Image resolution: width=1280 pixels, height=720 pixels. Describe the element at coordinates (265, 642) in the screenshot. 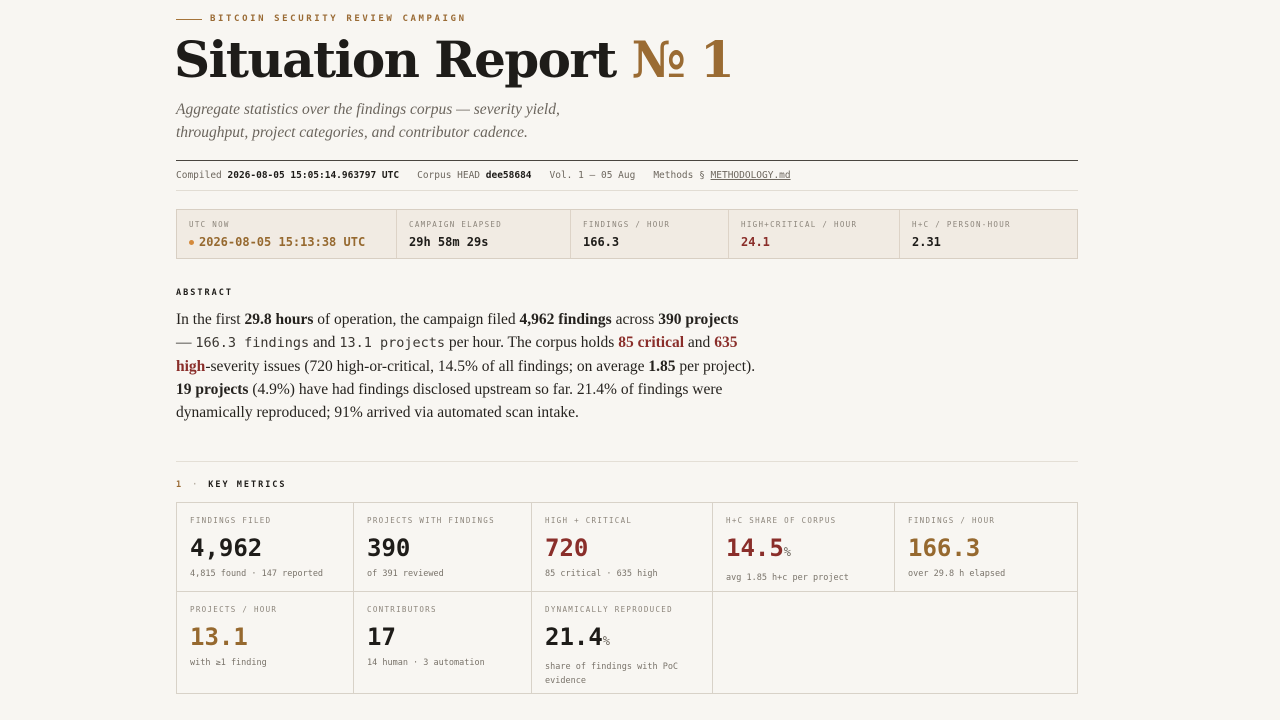

I see `metric-card-projects-hour: PROJECTS / HOUR 13.1 with ≥1 finding` at that location.